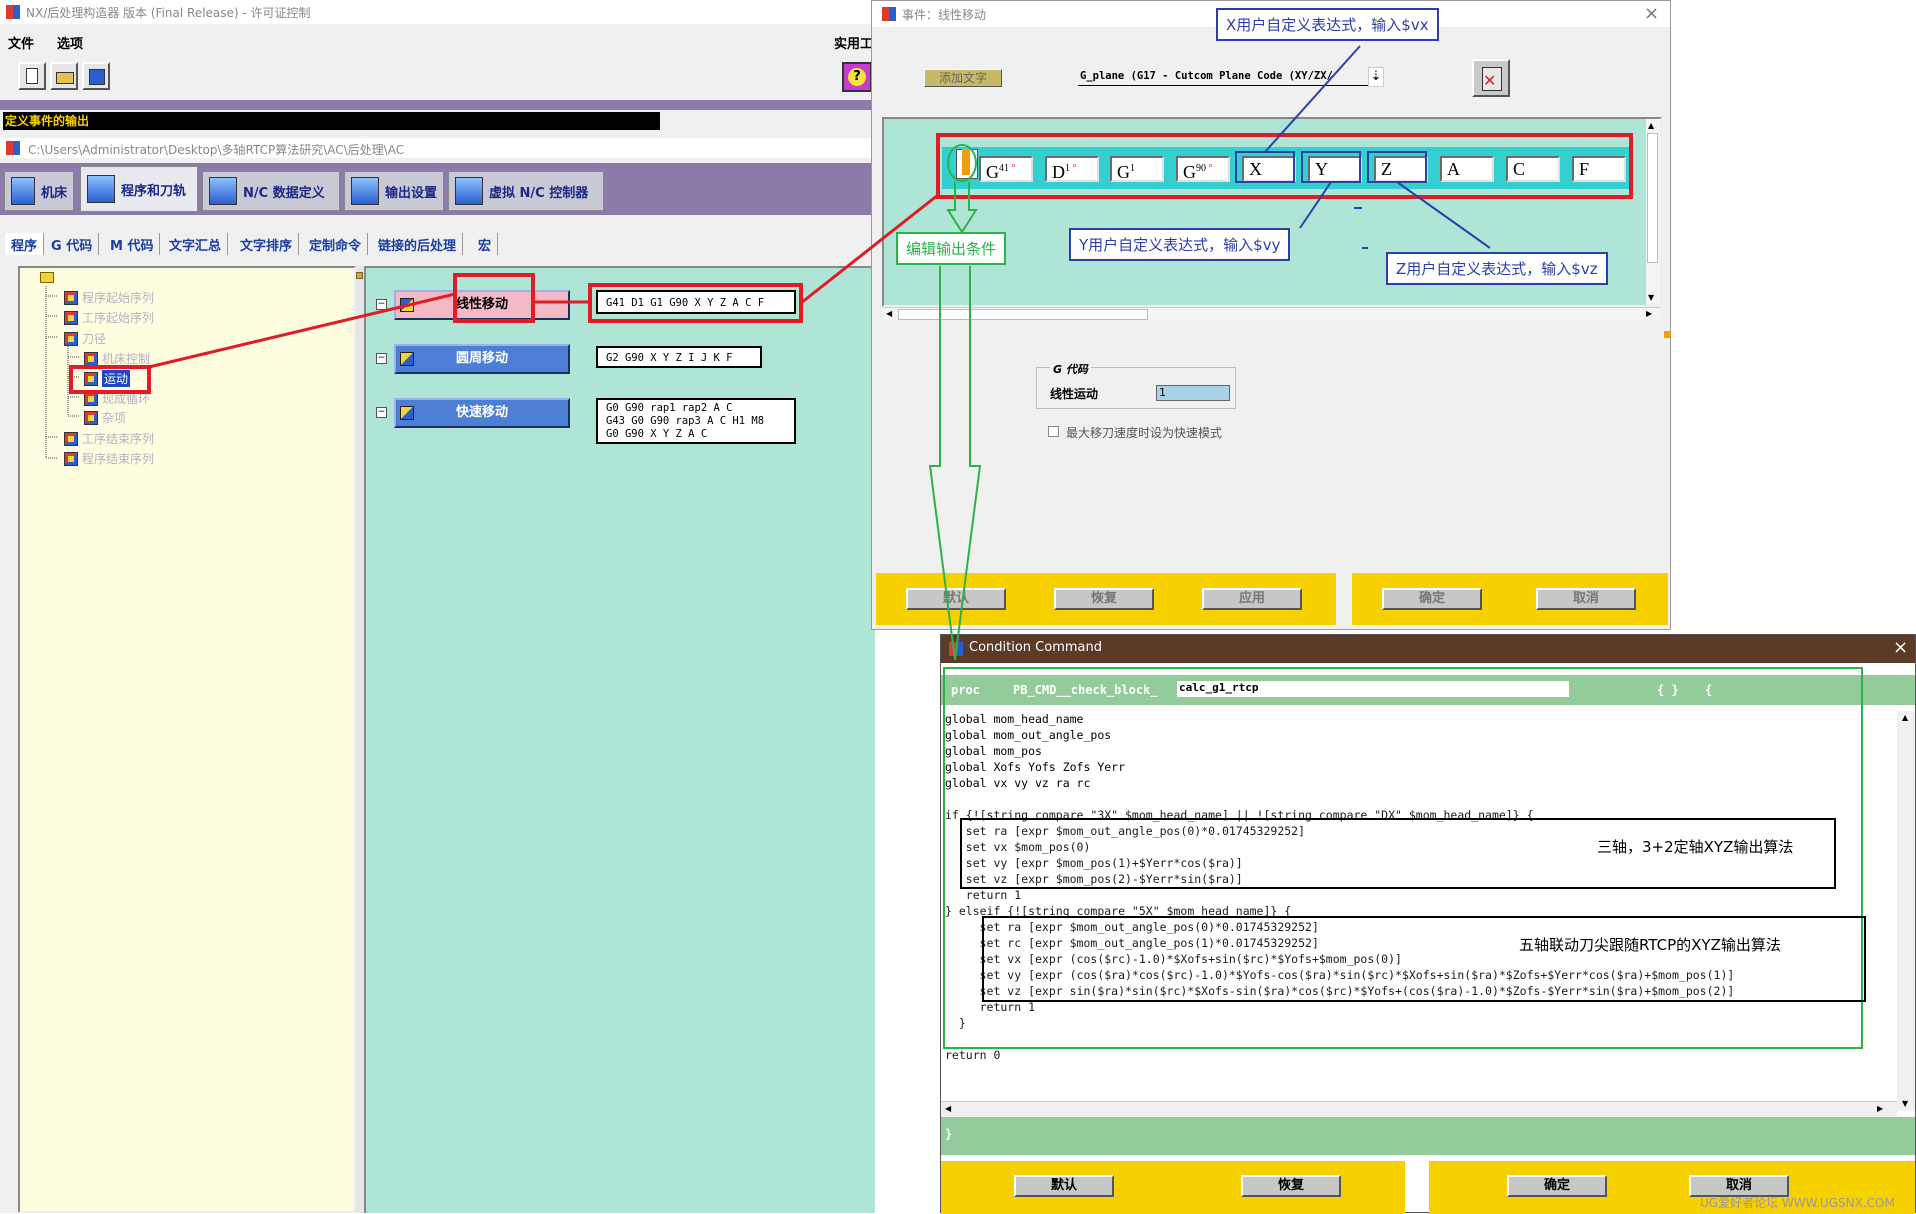 Image resolution: width=1916 pixels, height=1214 pixels. I want to click on event-output-bar: 定义事件的输出, so click(331, 121).